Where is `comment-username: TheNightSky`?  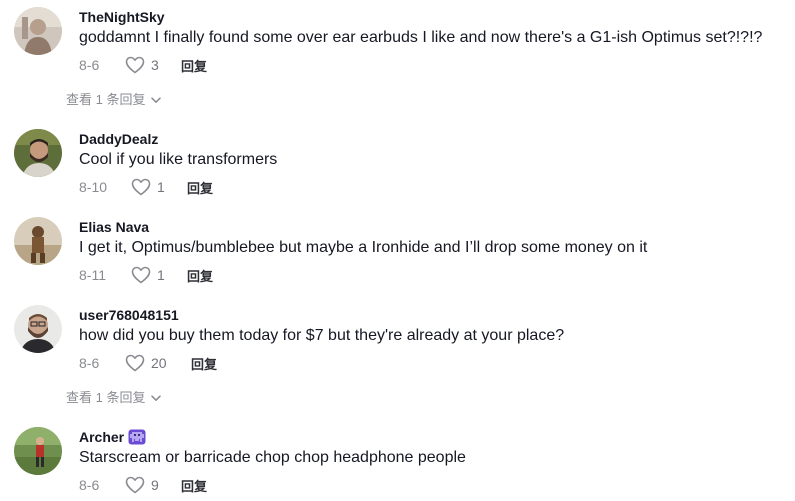 comment-username: TheNightSky is located at coordinates (122, 17).